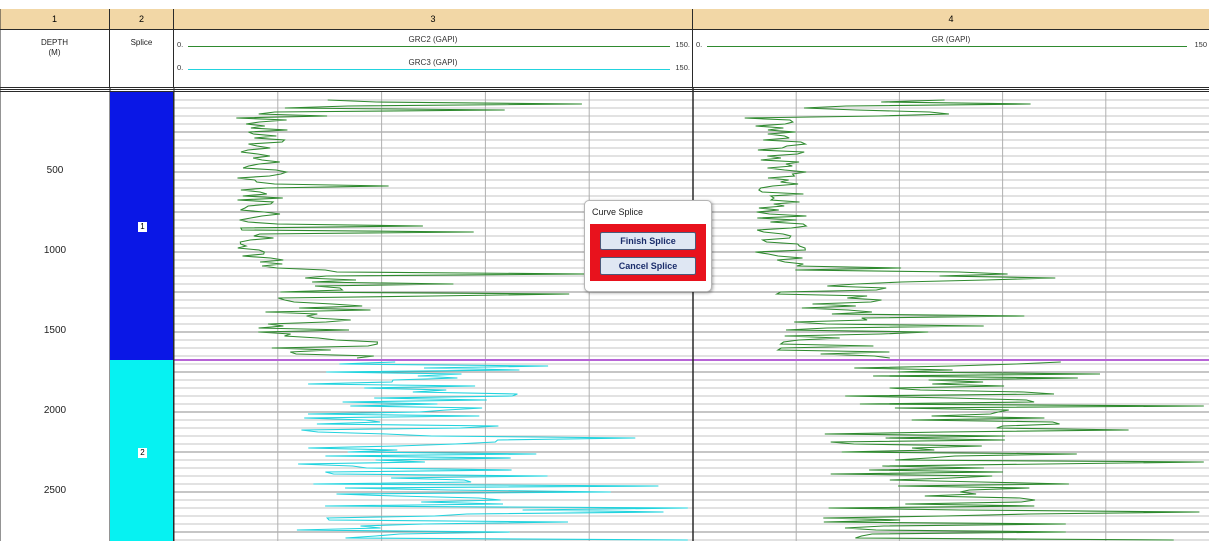  I want to click on depth-label: 2000, so click(55, 410).